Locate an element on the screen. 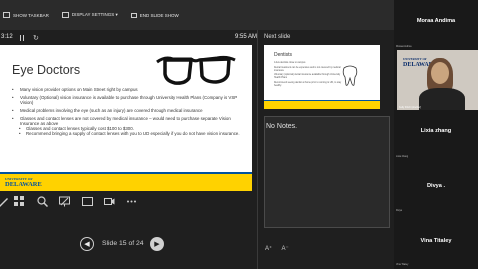 This screenshot has width=478, height=269. slide-counter: Slide 15 of 24 is located at coordinates (123, 243).